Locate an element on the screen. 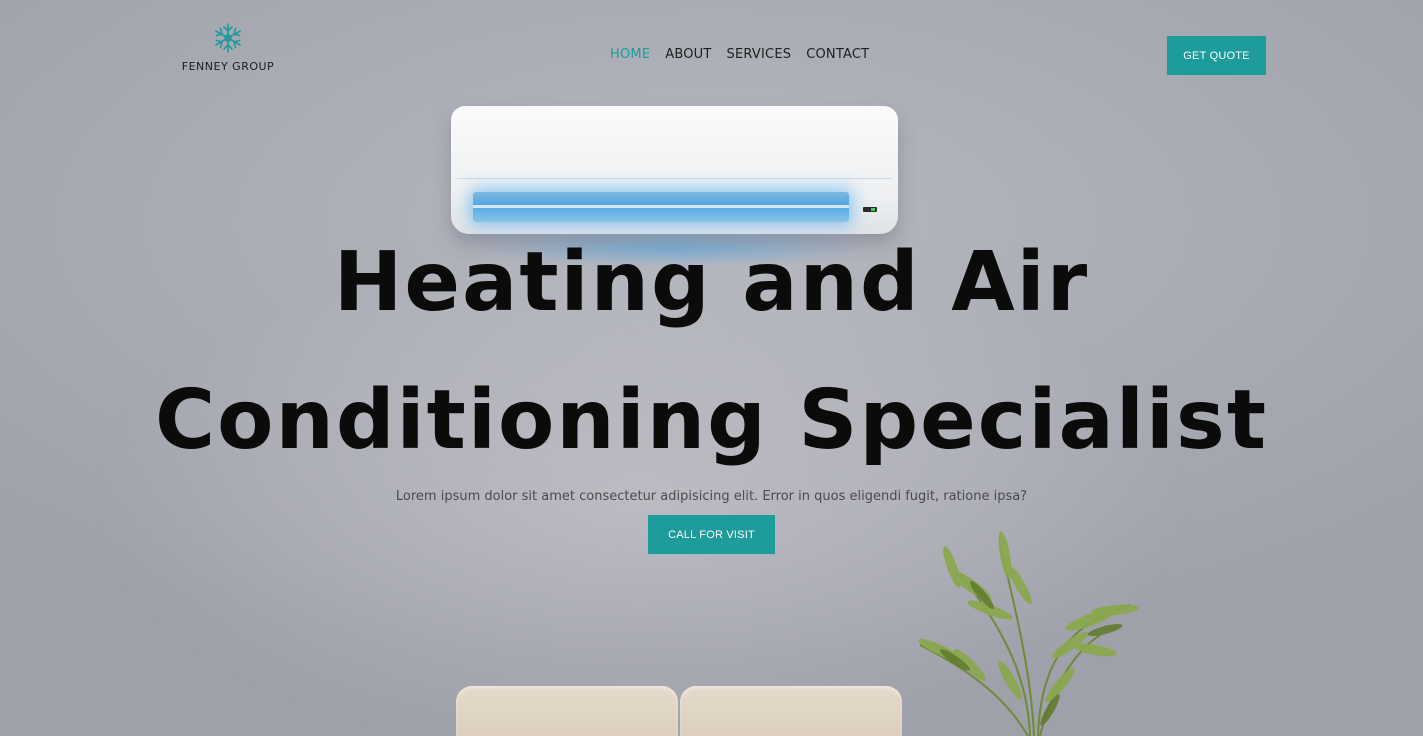  get-quote-button: GET QUOTE is located at coordinates (1216, 55).